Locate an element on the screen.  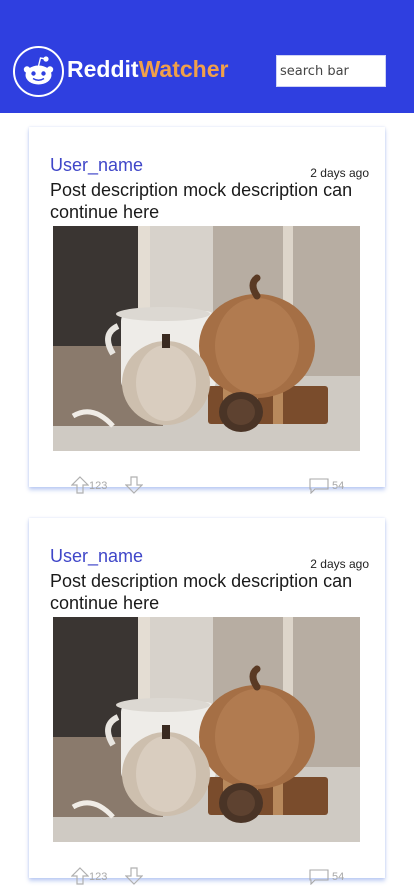
app-header: RedditWatcher is located at coordinates (207, 56).